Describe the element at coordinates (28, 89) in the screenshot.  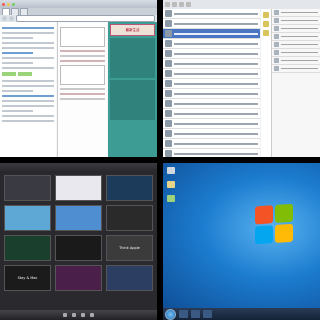
I see `article-column` at that location.